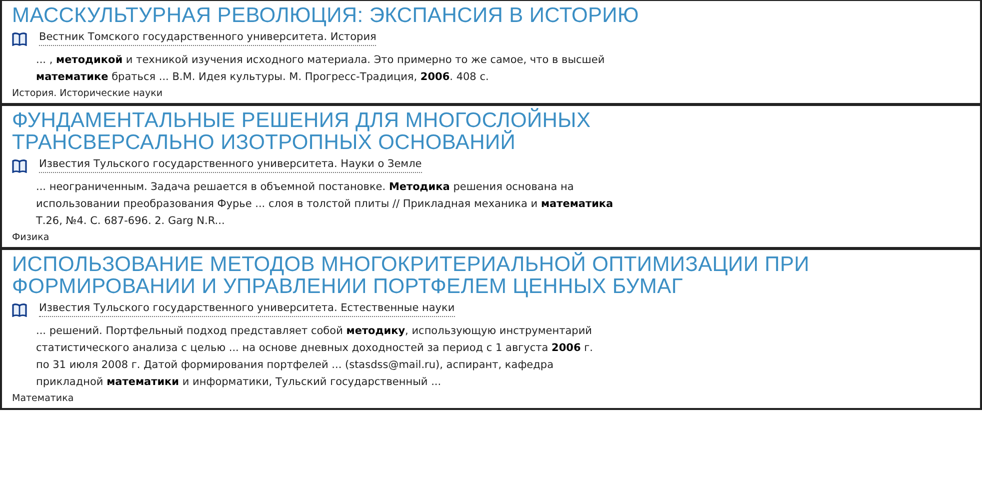 The height and width of the screenshot is (479, 982). Describe the element at coordinates (31, 237) in the screenshot. I see `category-label: Физика` at that location.